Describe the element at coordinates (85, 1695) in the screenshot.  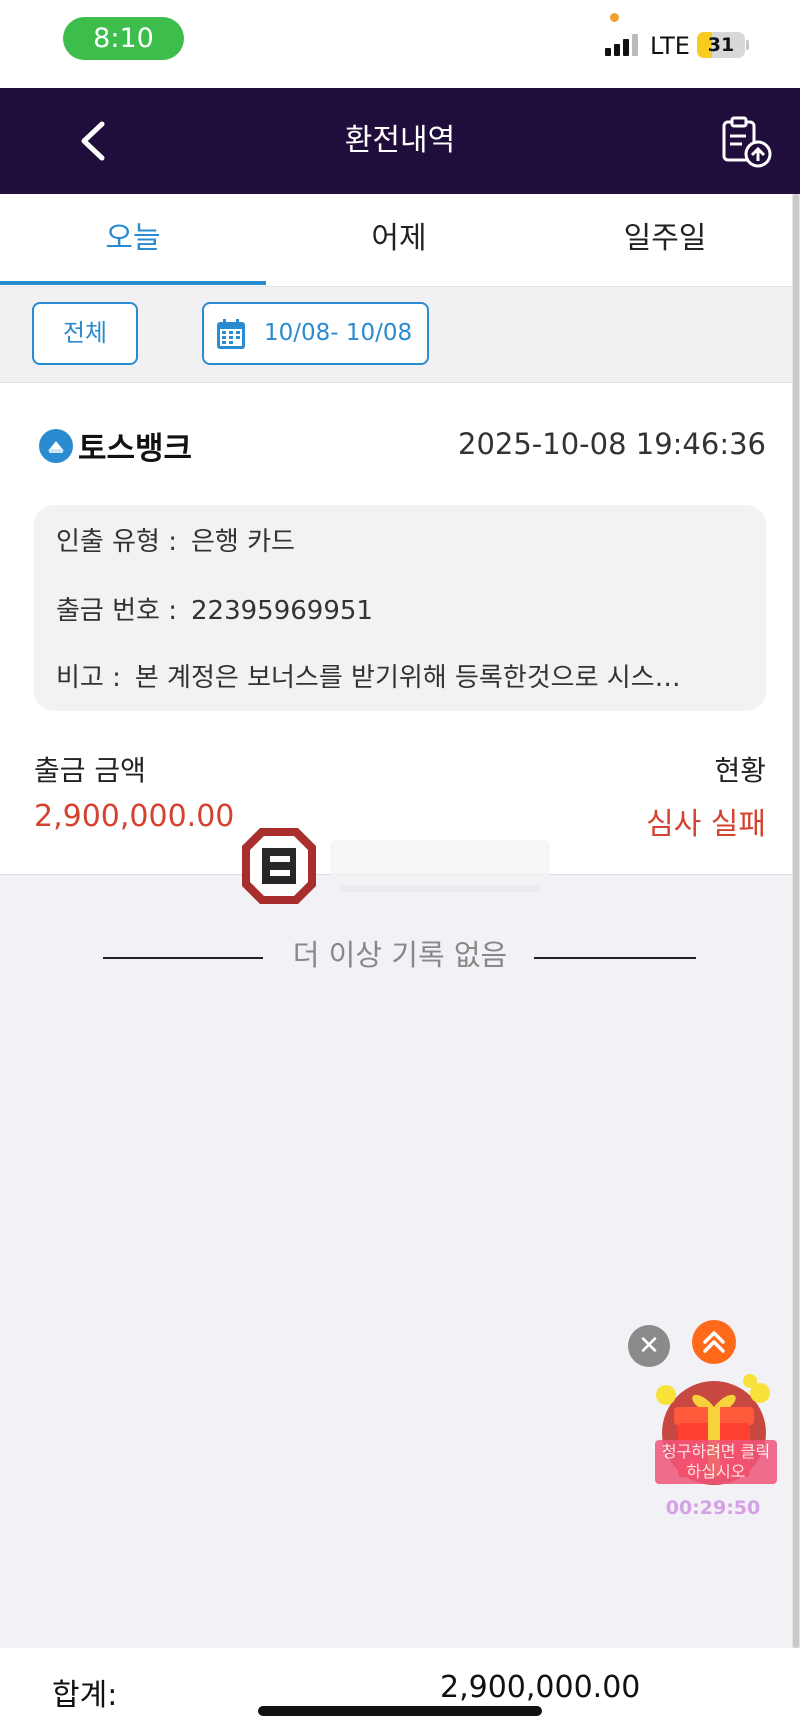
I see `total-label: 합계:` at that location.